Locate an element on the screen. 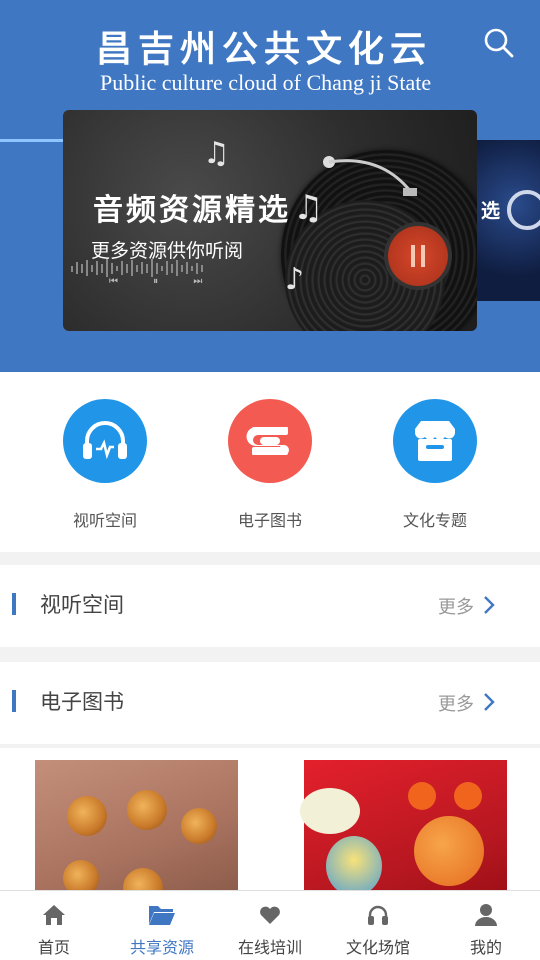  tab-label: 在线培训 is located at coordinates (269, 947).